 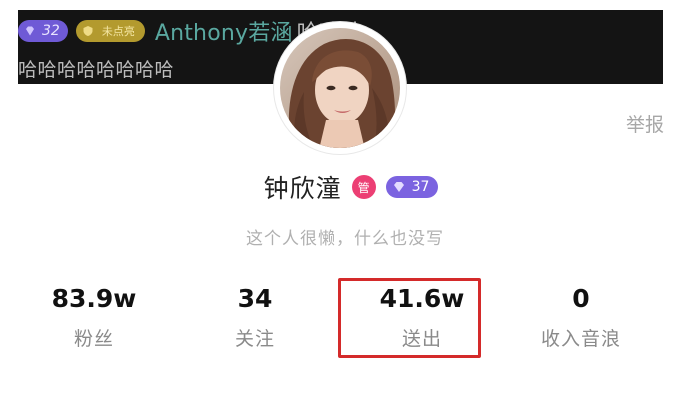 I want to click on stat-label: 关注, so click(x=254, y=339).